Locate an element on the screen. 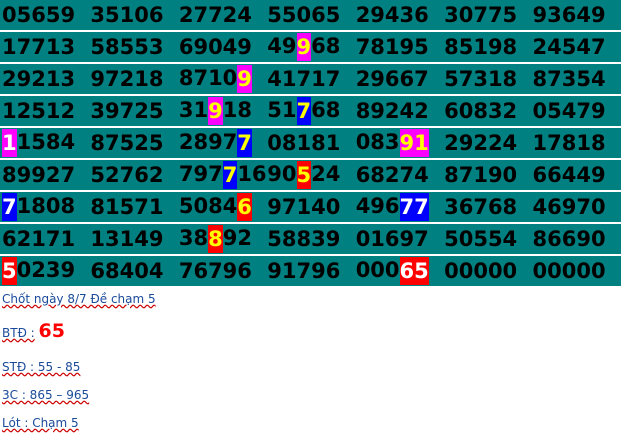  number-cell: 50846 is located at coordinates (215, 207).